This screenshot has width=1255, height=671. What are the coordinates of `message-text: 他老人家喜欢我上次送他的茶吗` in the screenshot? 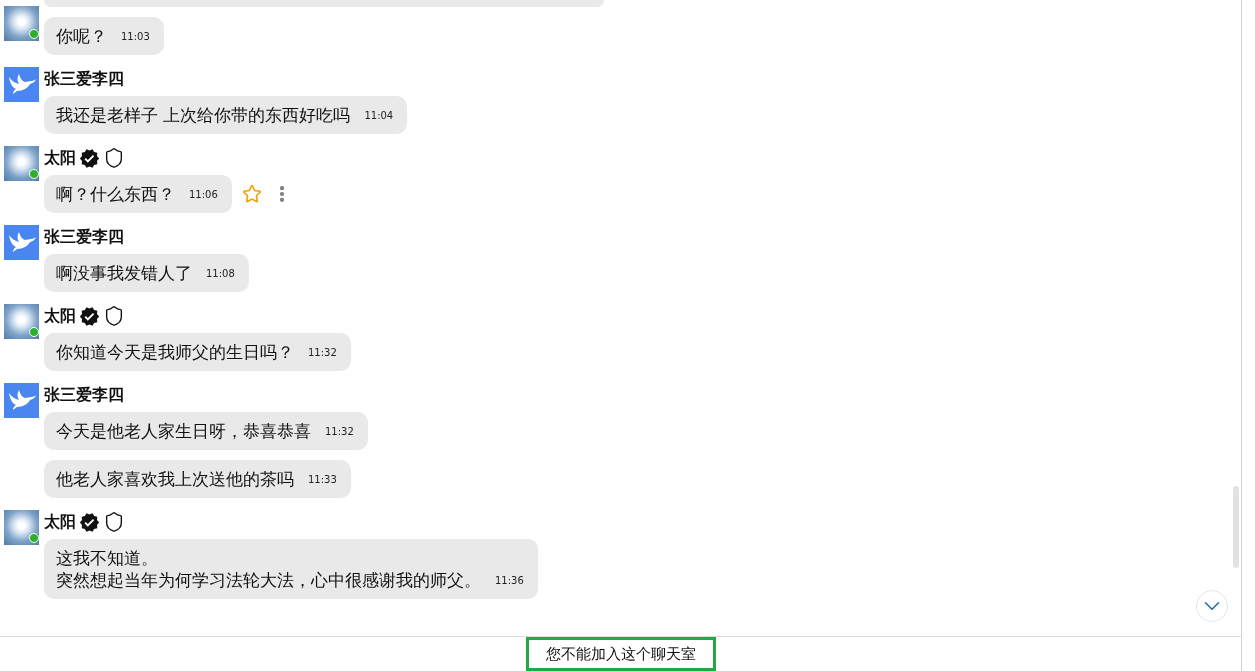 It's located at (175, 479).